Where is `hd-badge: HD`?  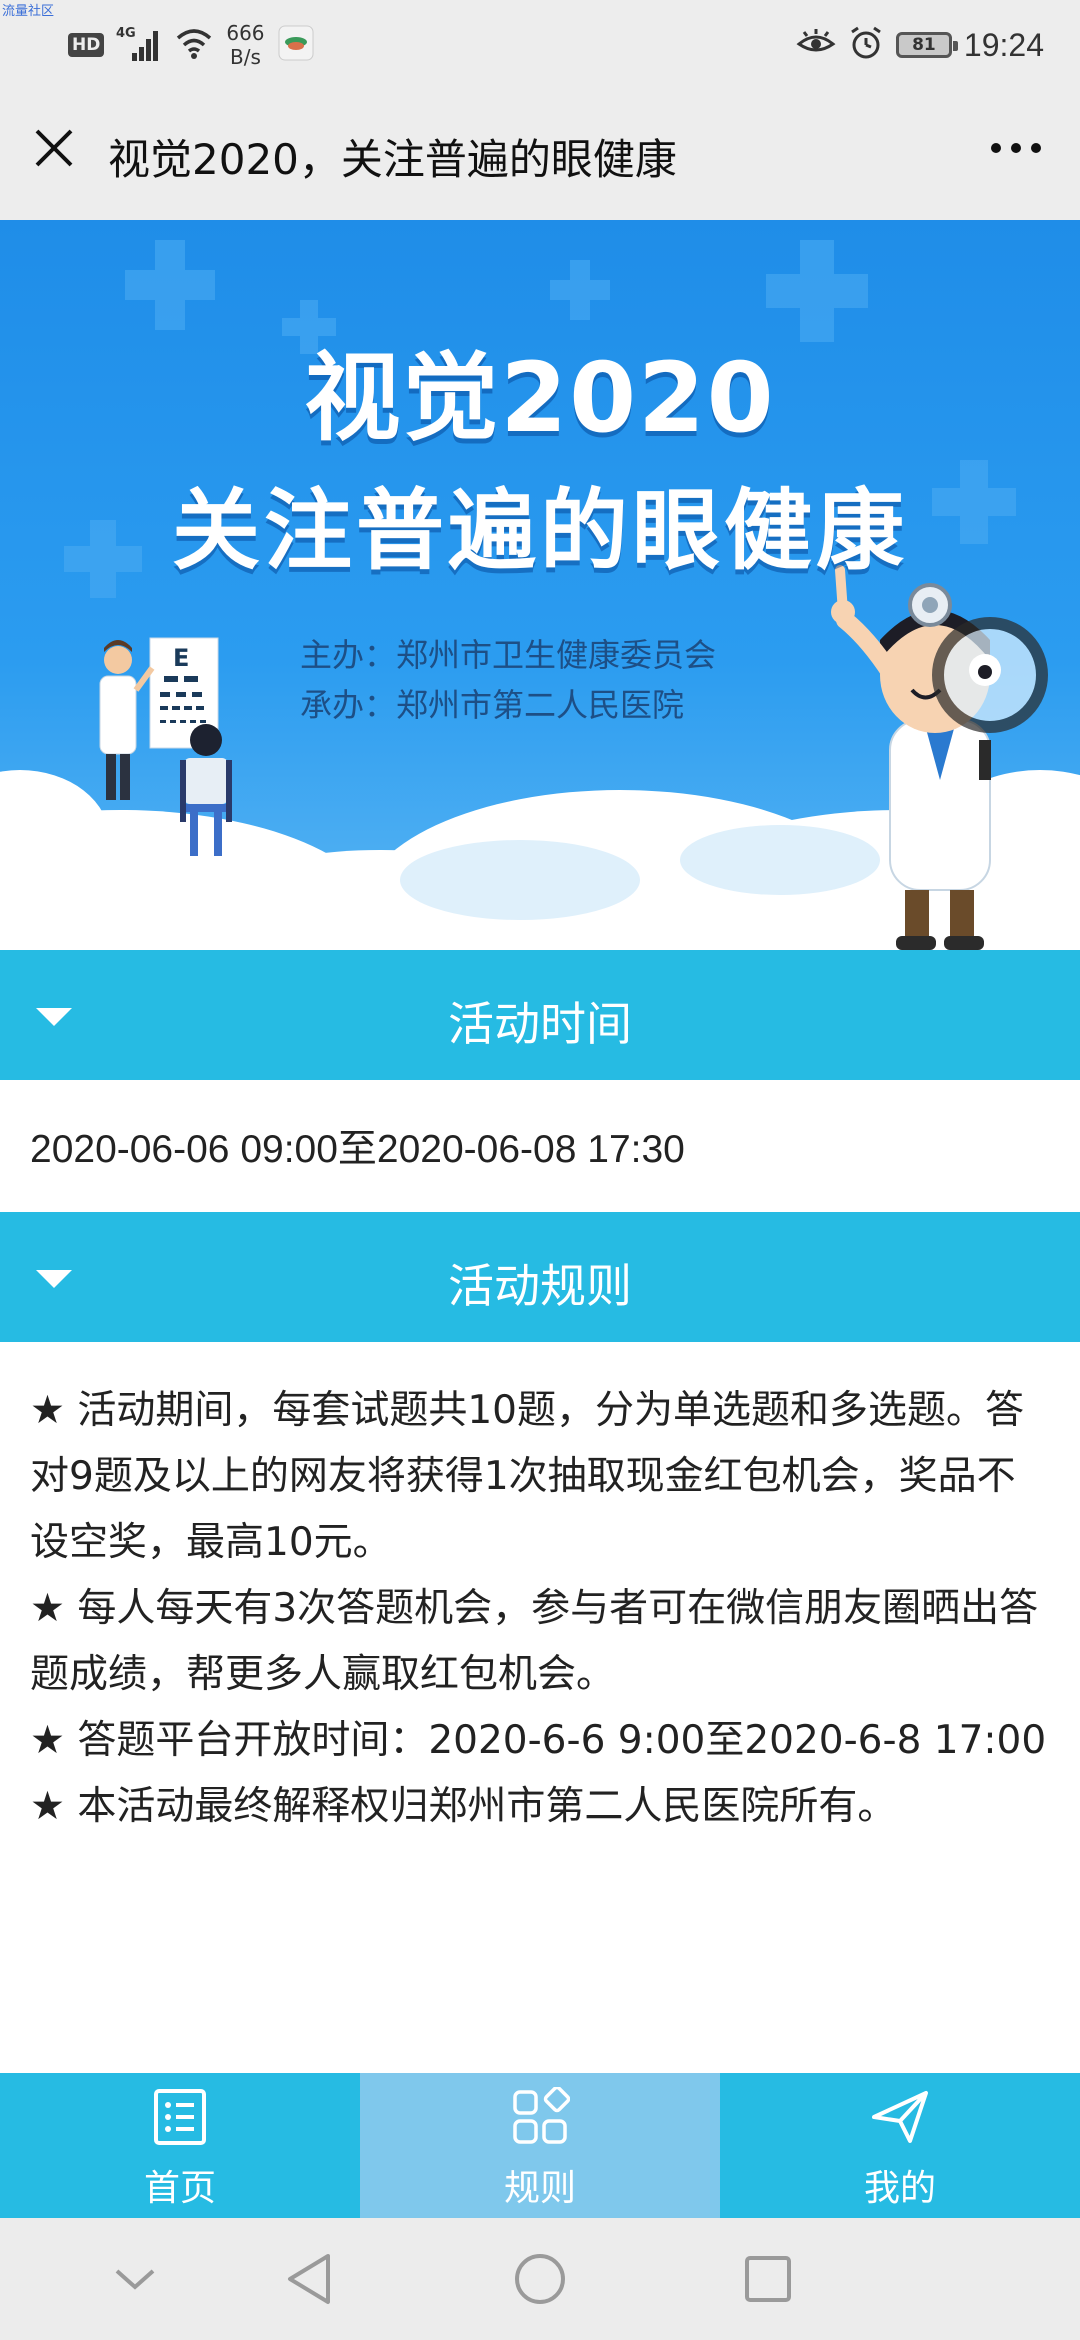
hd-badge: HD is located at coordinates (86, 45).